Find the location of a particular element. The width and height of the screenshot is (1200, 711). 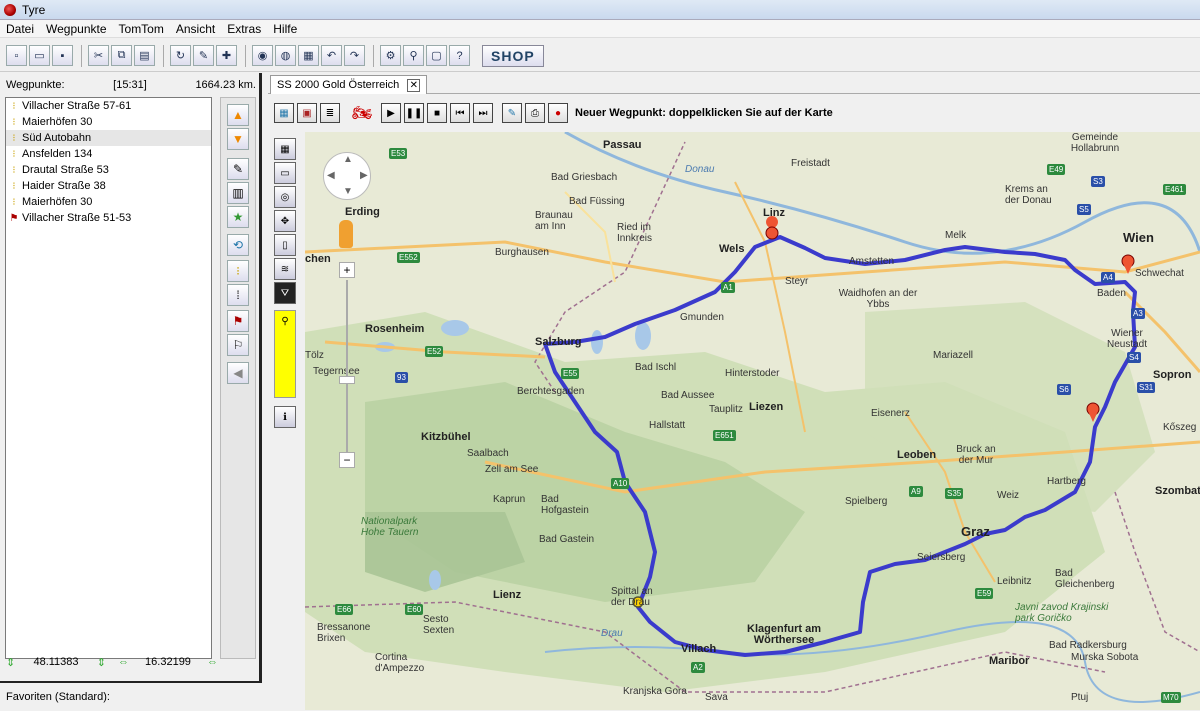

move-icon: ✥ is located at coordinates (285, 221).